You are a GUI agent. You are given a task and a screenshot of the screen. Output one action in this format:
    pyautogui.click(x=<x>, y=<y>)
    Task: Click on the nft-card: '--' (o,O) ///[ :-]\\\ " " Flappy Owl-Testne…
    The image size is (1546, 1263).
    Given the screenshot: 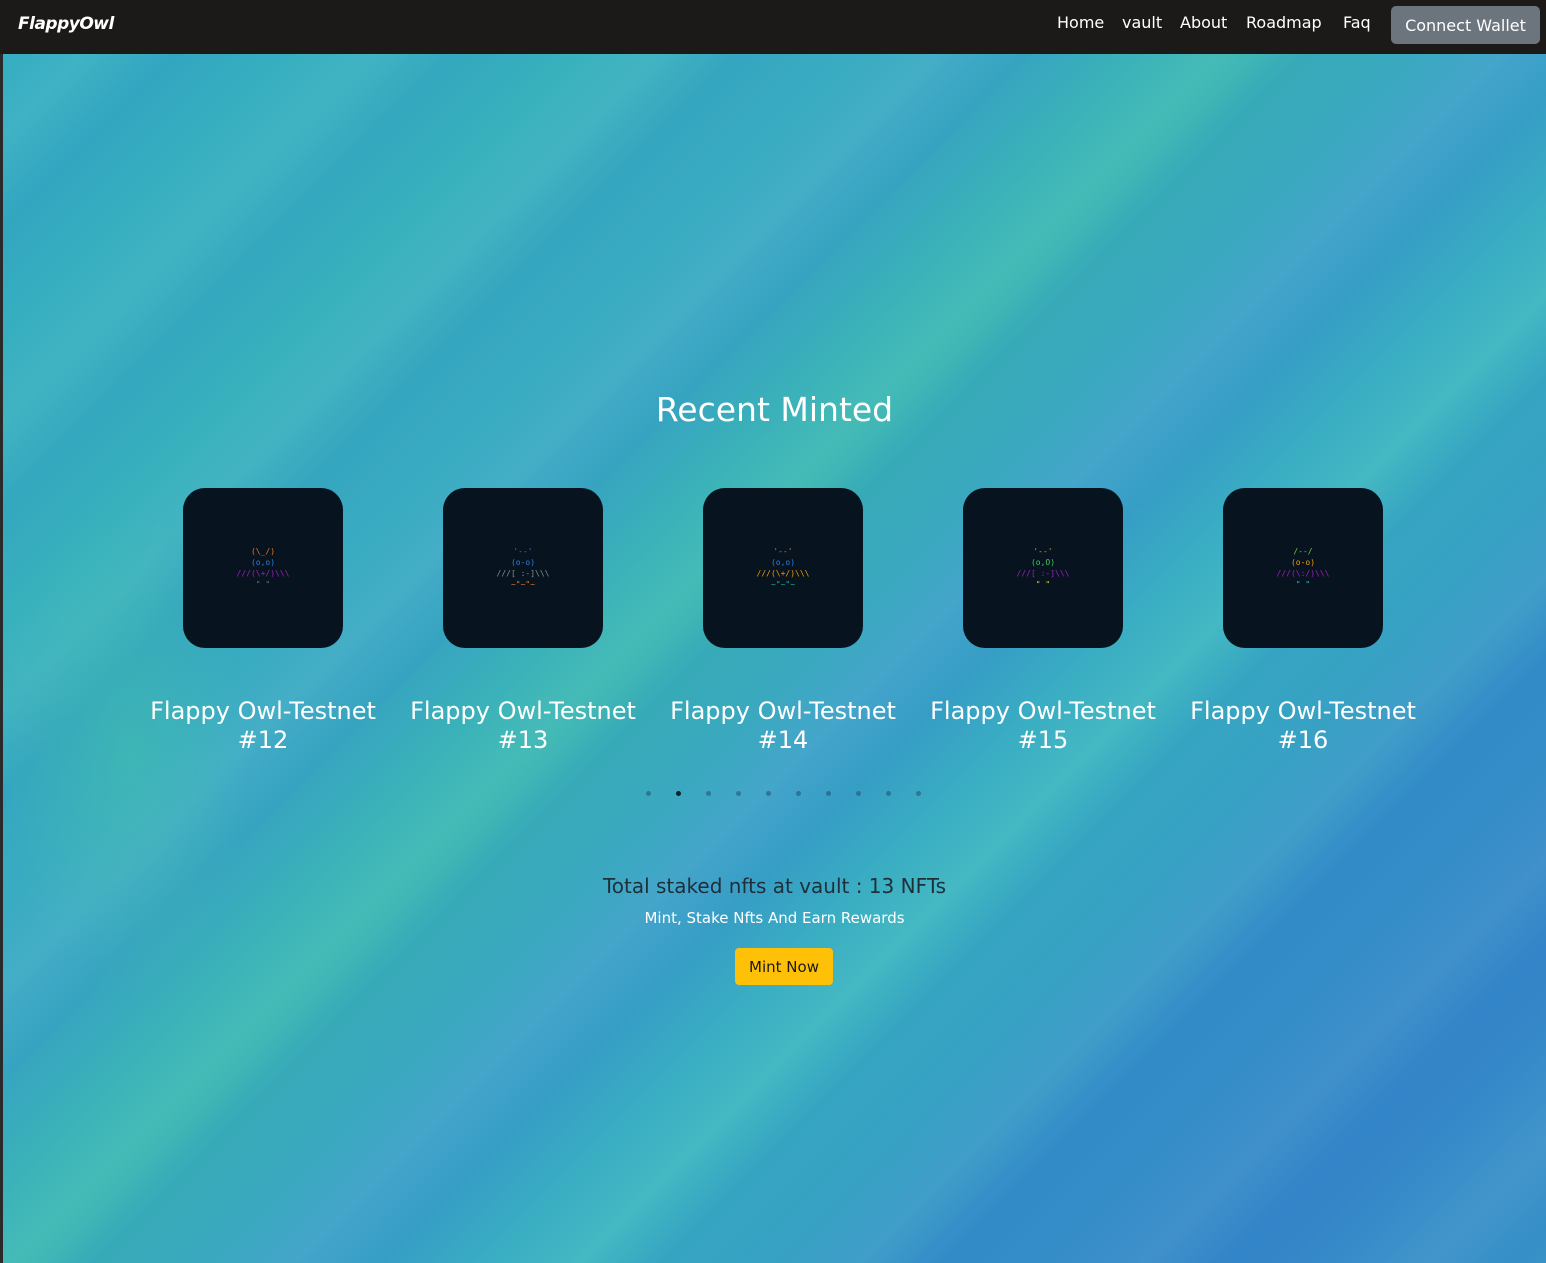 What is the action you would take?
    pyautogui.click(x=1043, y=623)
    